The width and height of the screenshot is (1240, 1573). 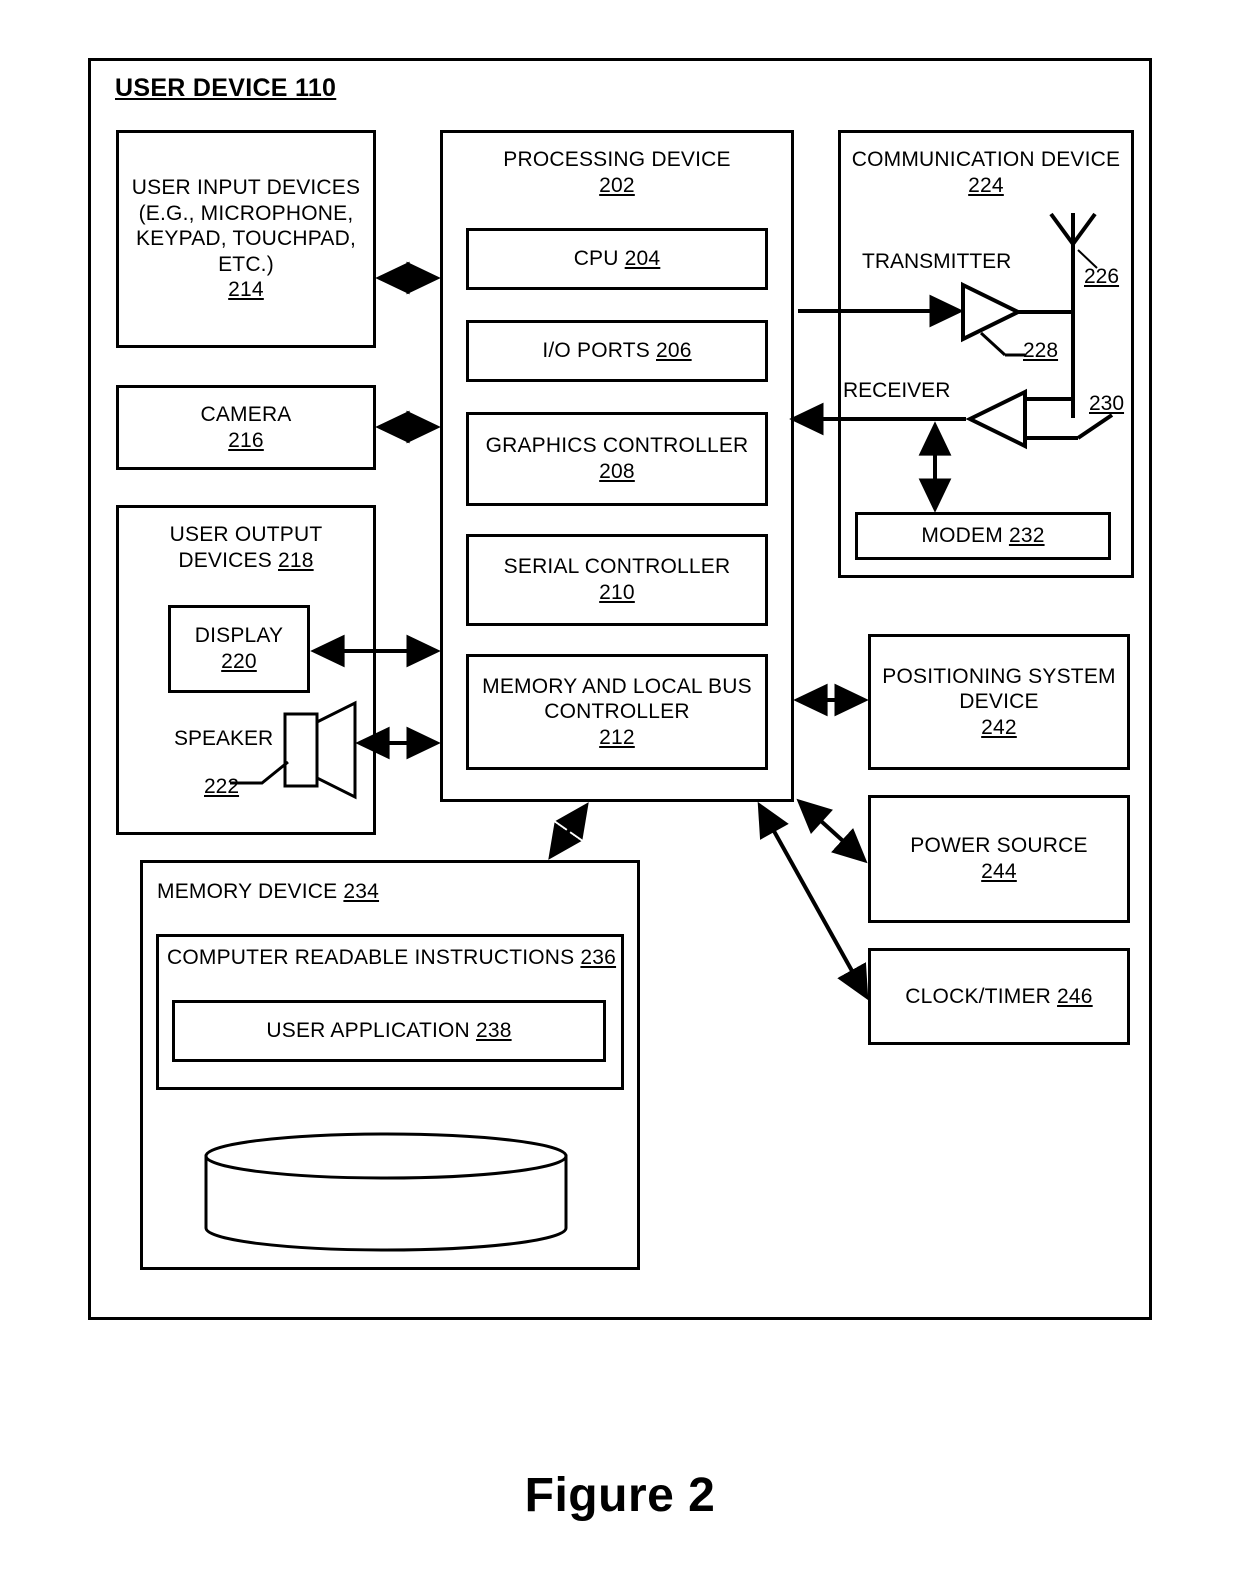 I want to click on clock-timer-label: CLOCK/TIMER 246, so click(x=999, y=996).